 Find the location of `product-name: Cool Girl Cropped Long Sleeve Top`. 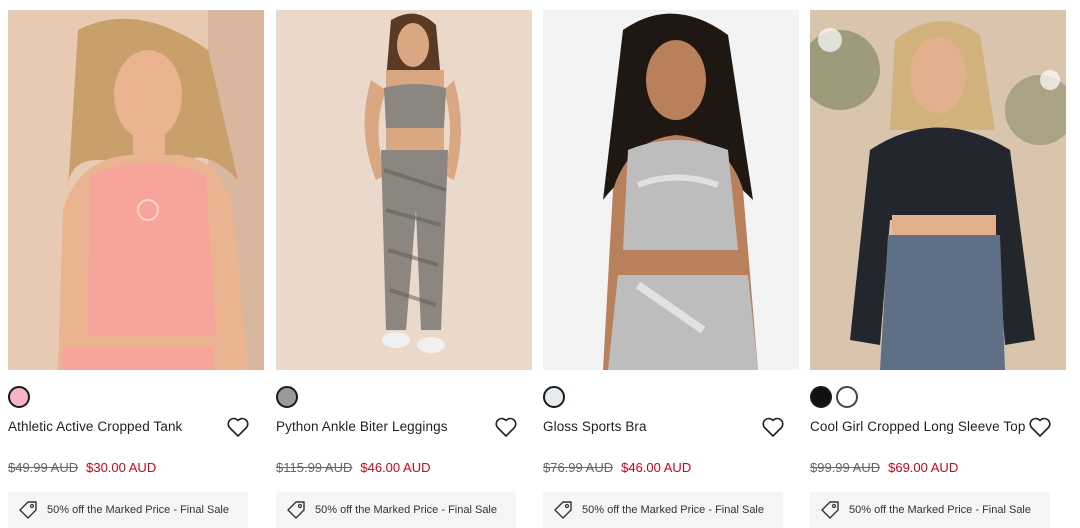

product-name: Cool Girl Cropped Long Sleeve Top is located at coordinates (917, 426).